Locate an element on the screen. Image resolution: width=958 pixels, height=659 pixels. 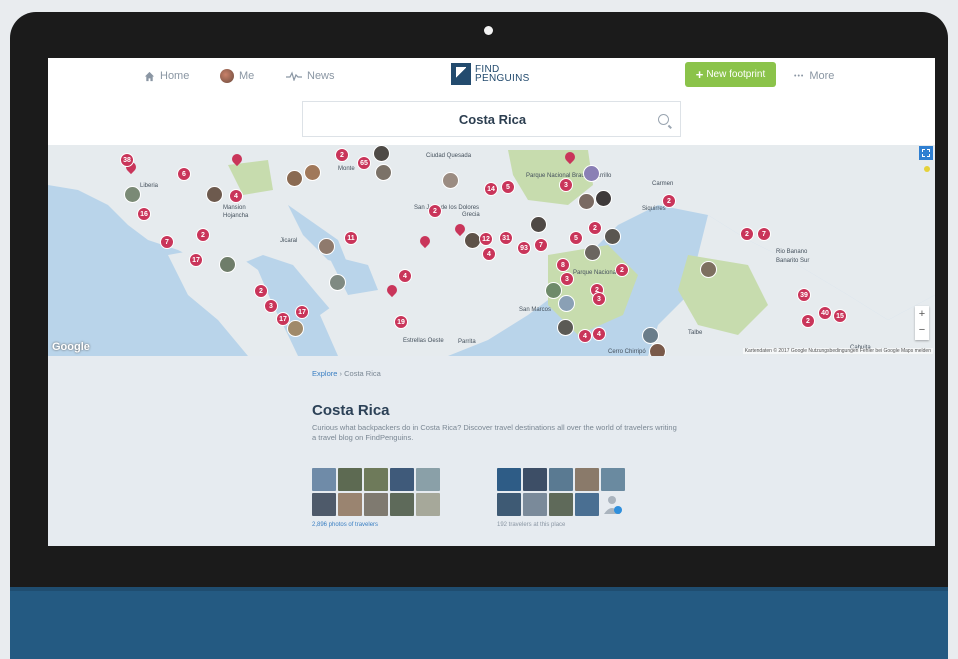
cluster-marker: 65 is located at coordinates (364, 163).